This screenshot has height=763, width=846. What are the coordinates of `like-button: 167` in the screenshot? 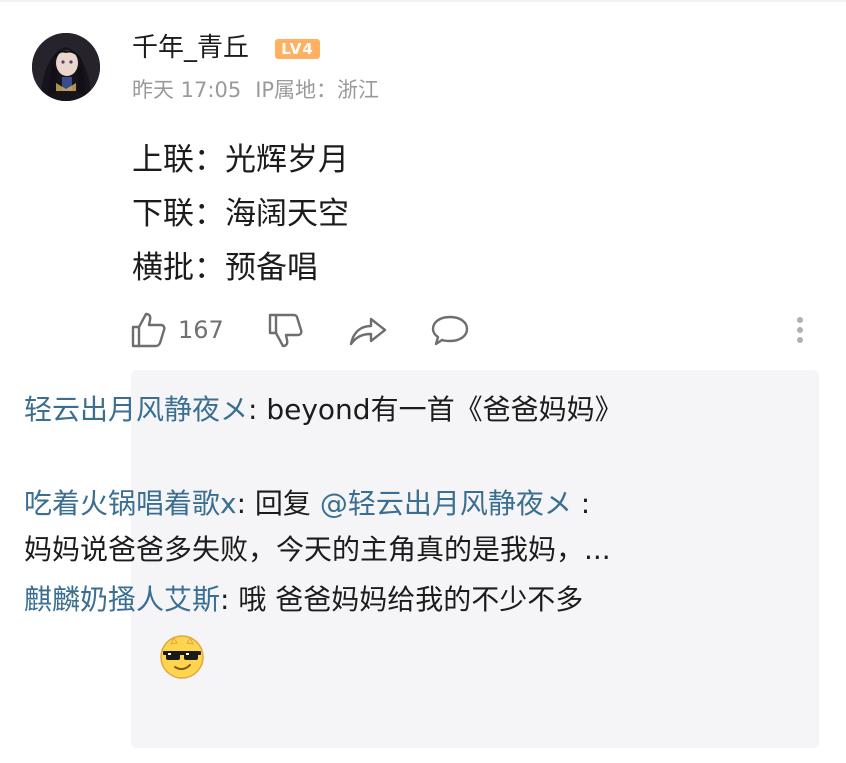 It's located at (177, 330).